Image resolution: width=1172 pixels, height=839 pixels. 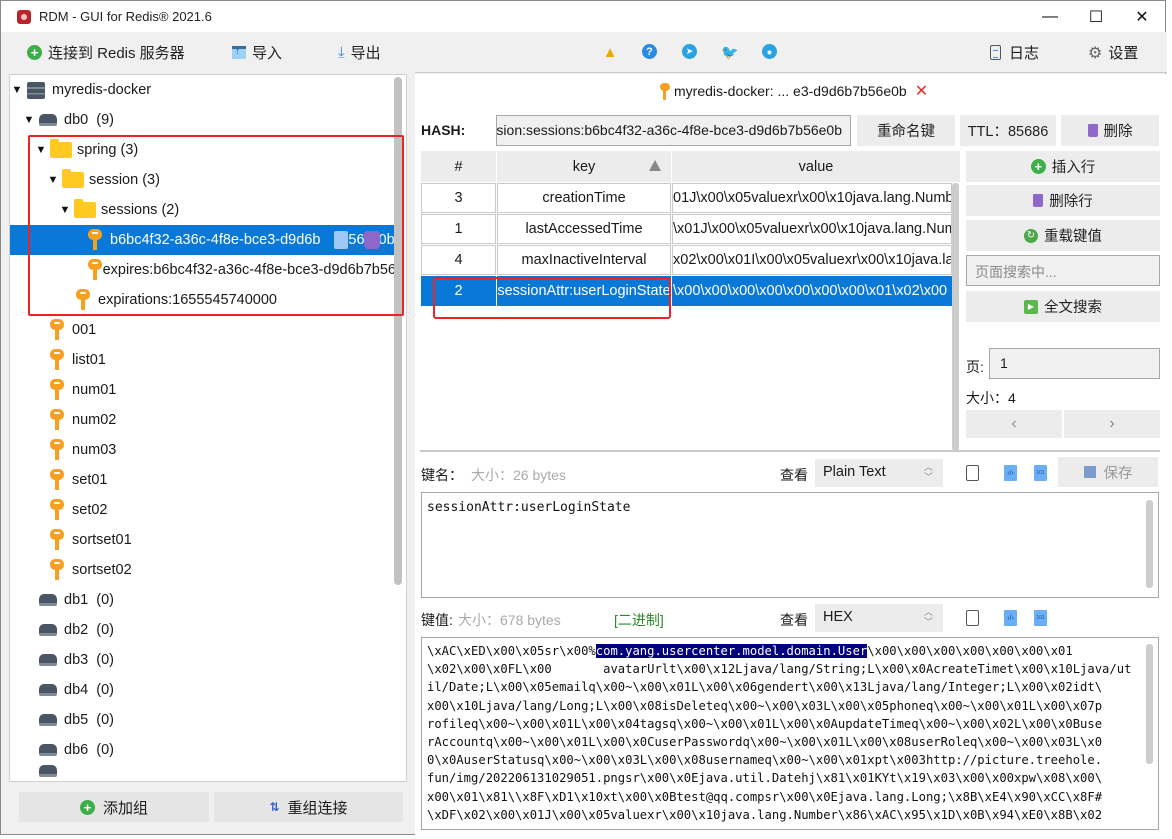 What do you see at coordinates (341, 240) in the screenshot?
I see `copy-key-icon` at bounding box center [341, 240].